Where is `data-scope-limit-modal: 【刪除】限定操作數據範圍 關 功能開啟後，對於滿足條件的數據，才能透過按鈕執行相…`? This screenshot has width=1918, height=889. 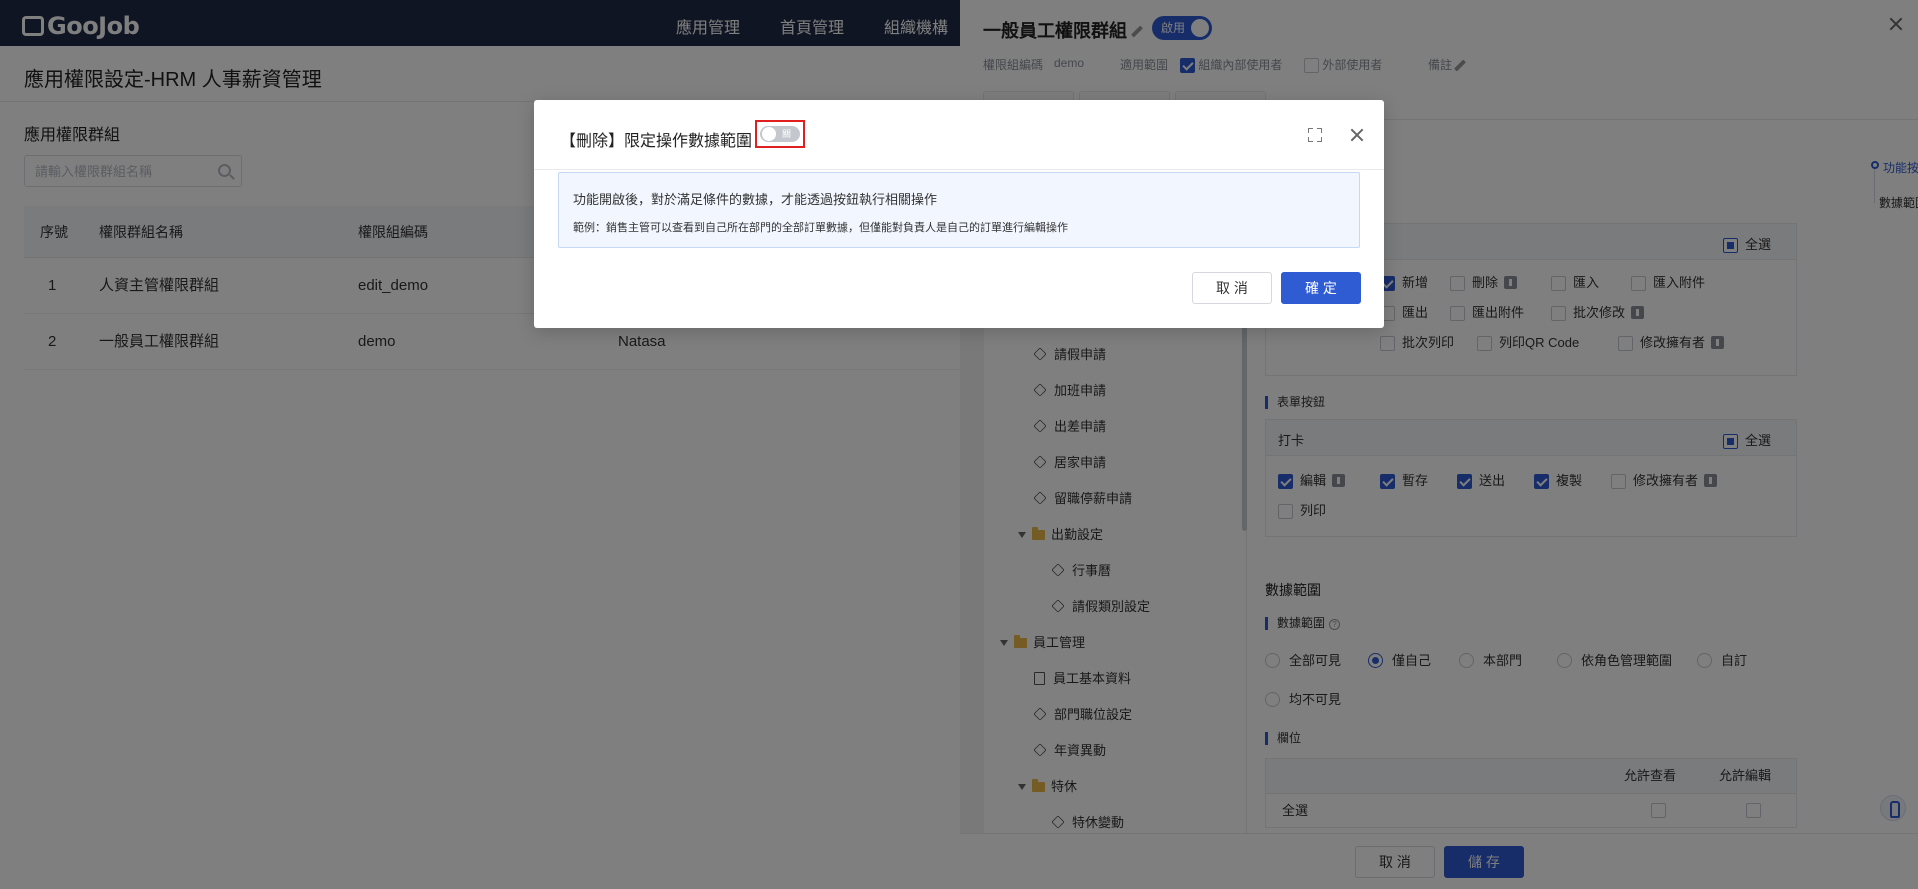 data-scope-limit-modal: 【刪除】限定操作數據範圍 關 功能開啟後，對於滿足條件的數據，才能透過按鈕執行相… is located at coordinates (959, 214).